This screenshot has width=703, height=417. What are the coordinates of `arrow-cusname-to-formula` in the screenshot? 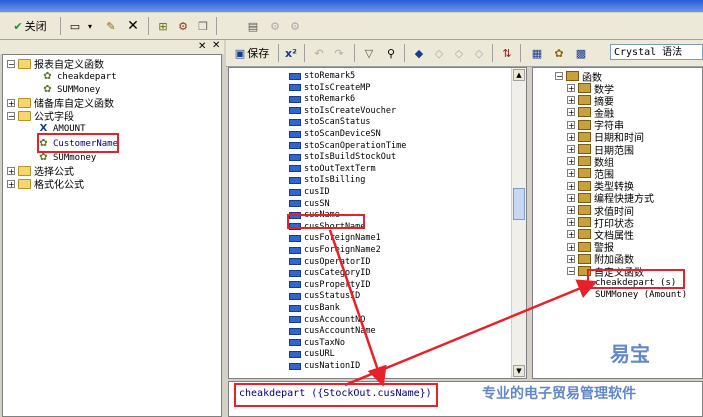 It's located at (357, 308).